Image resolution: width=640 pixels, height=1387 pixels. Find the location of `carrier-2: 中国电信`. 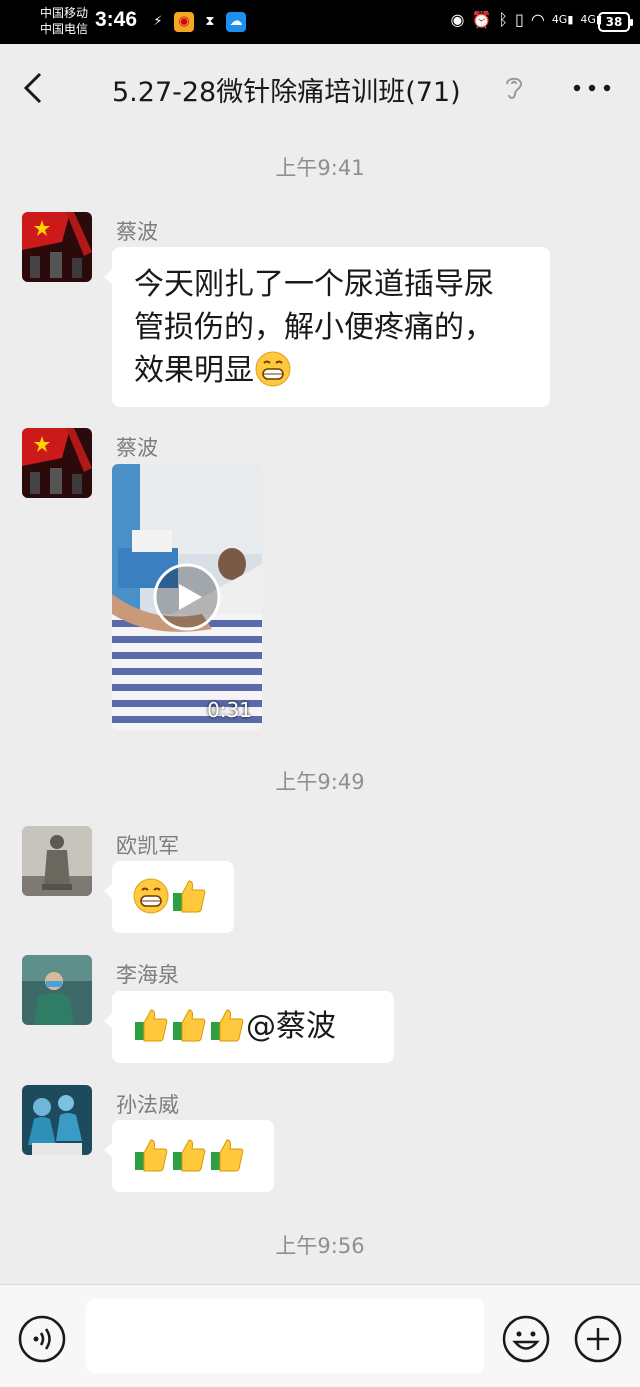

carrier-2: 中国电信 is located at coordinates (64, 29).